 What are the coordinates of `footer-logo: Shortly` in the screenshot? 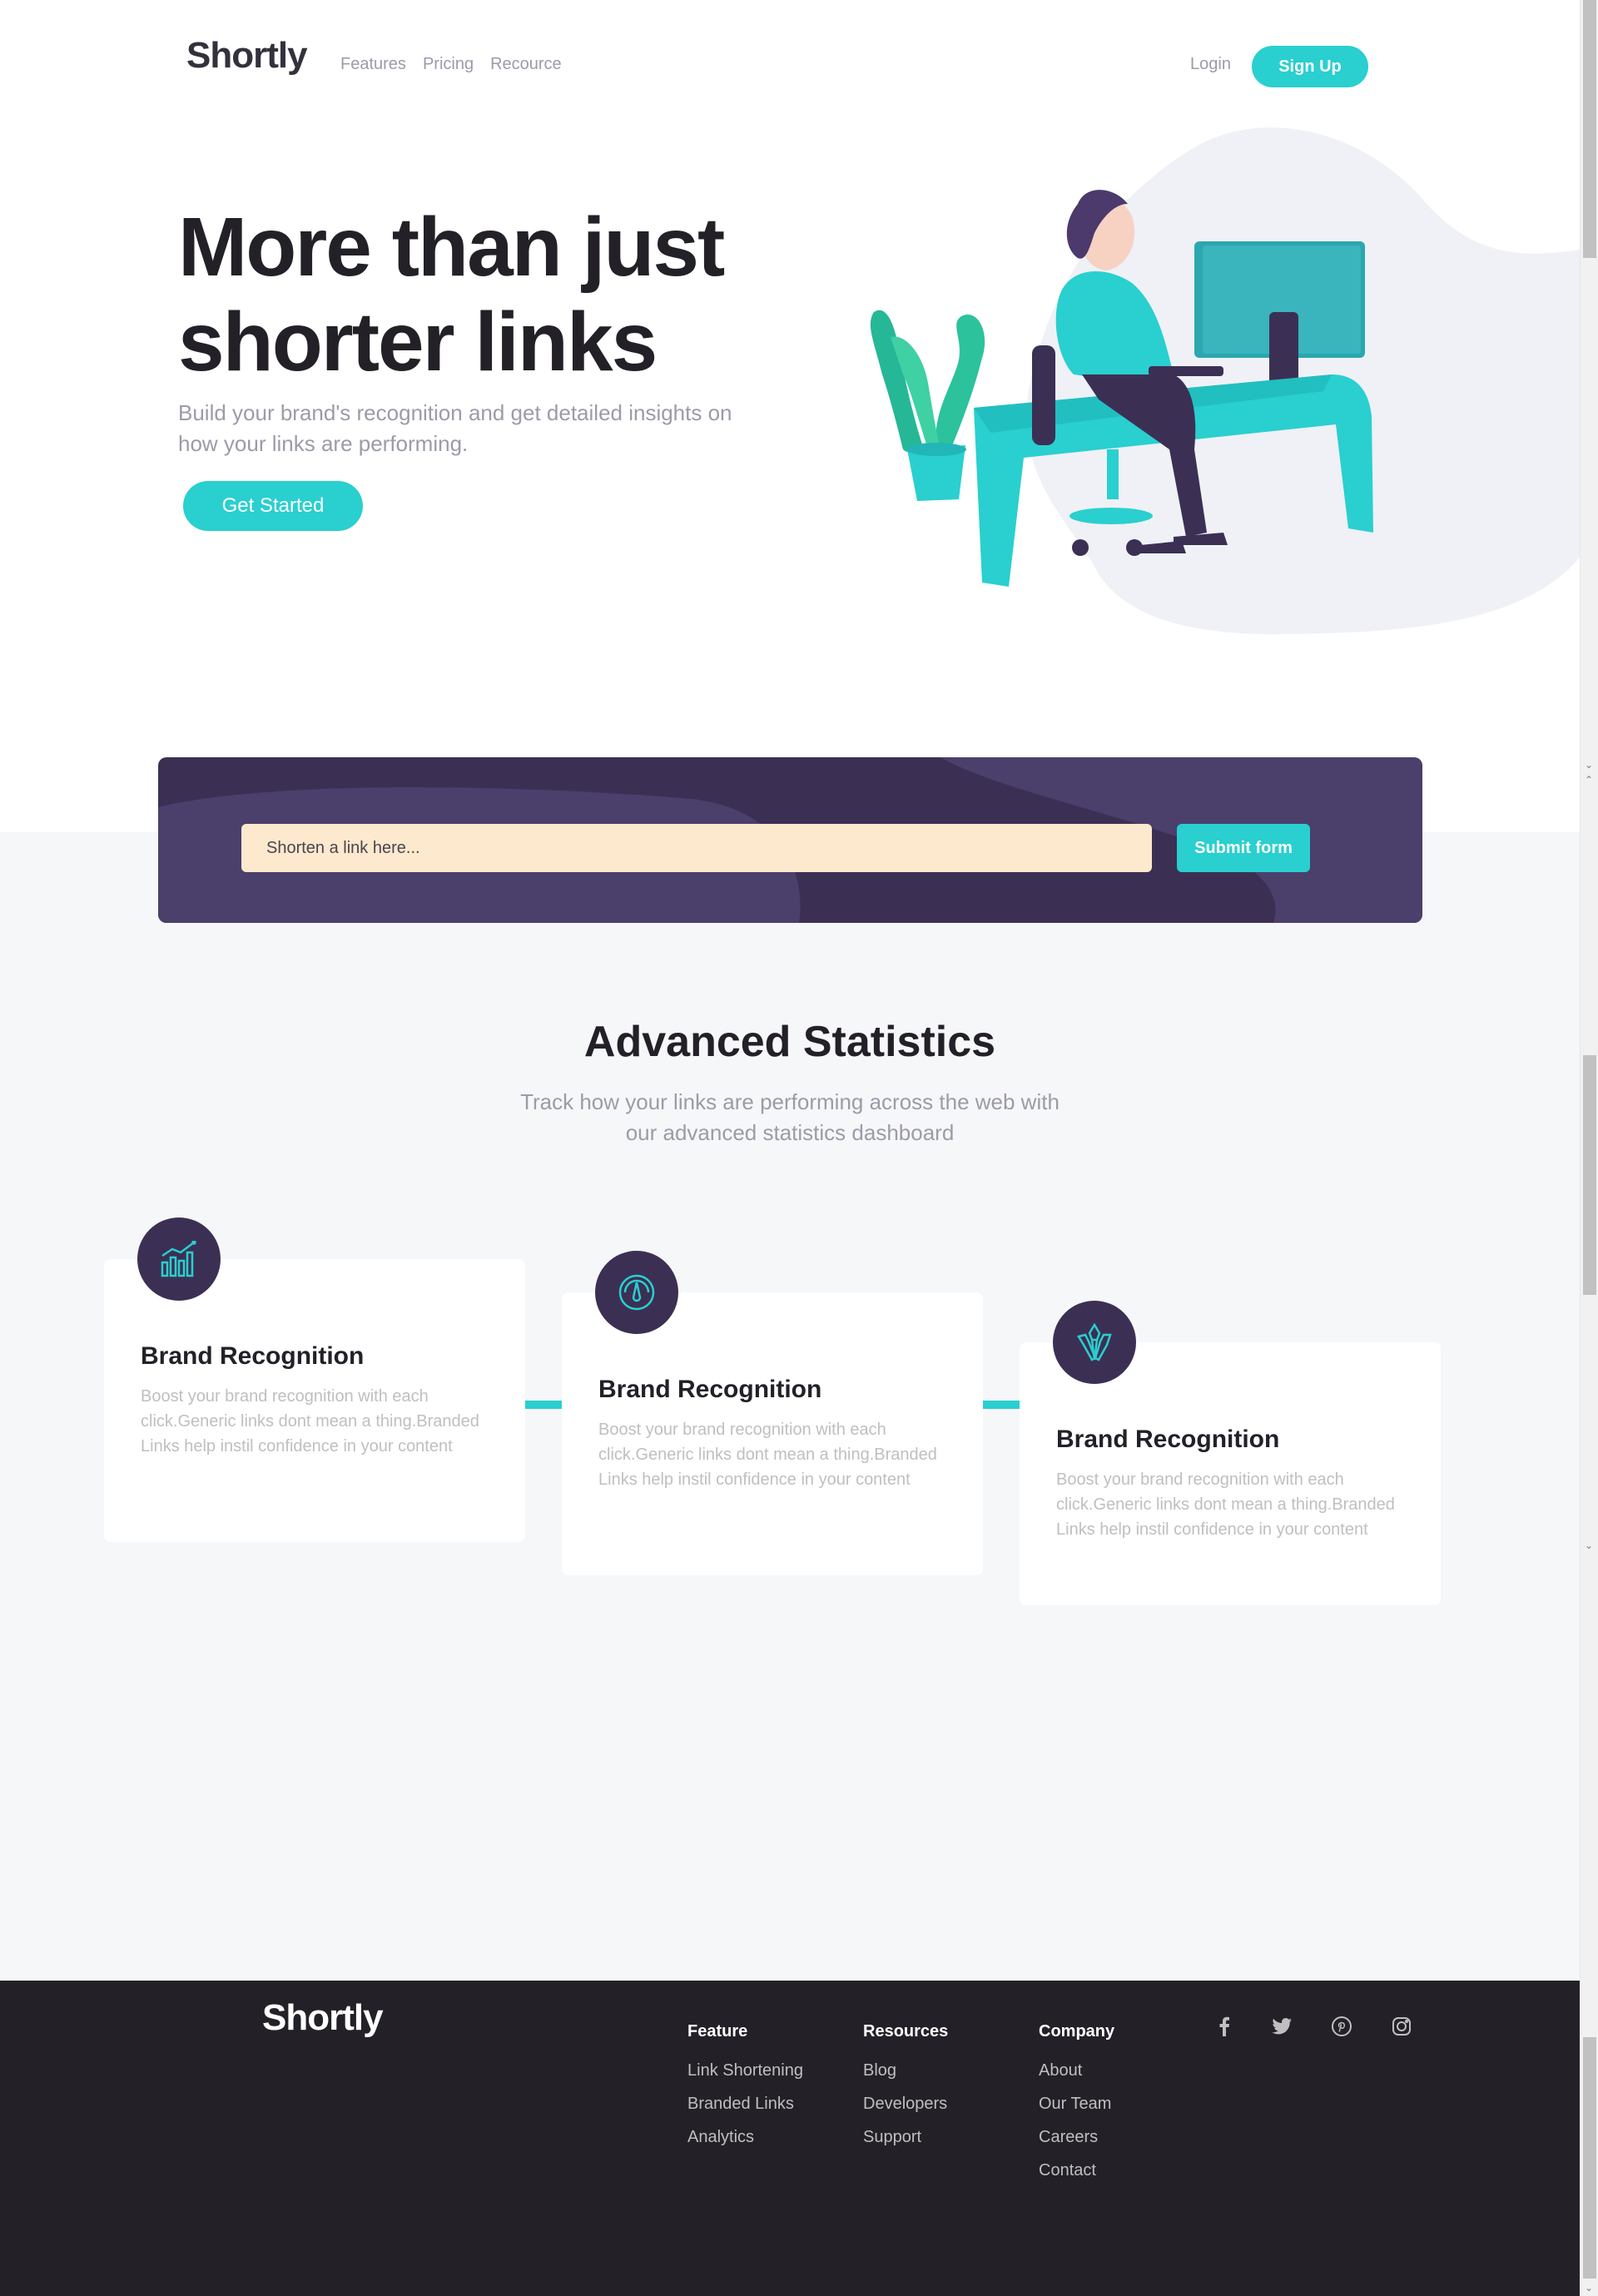 It's located at (323, 2018).